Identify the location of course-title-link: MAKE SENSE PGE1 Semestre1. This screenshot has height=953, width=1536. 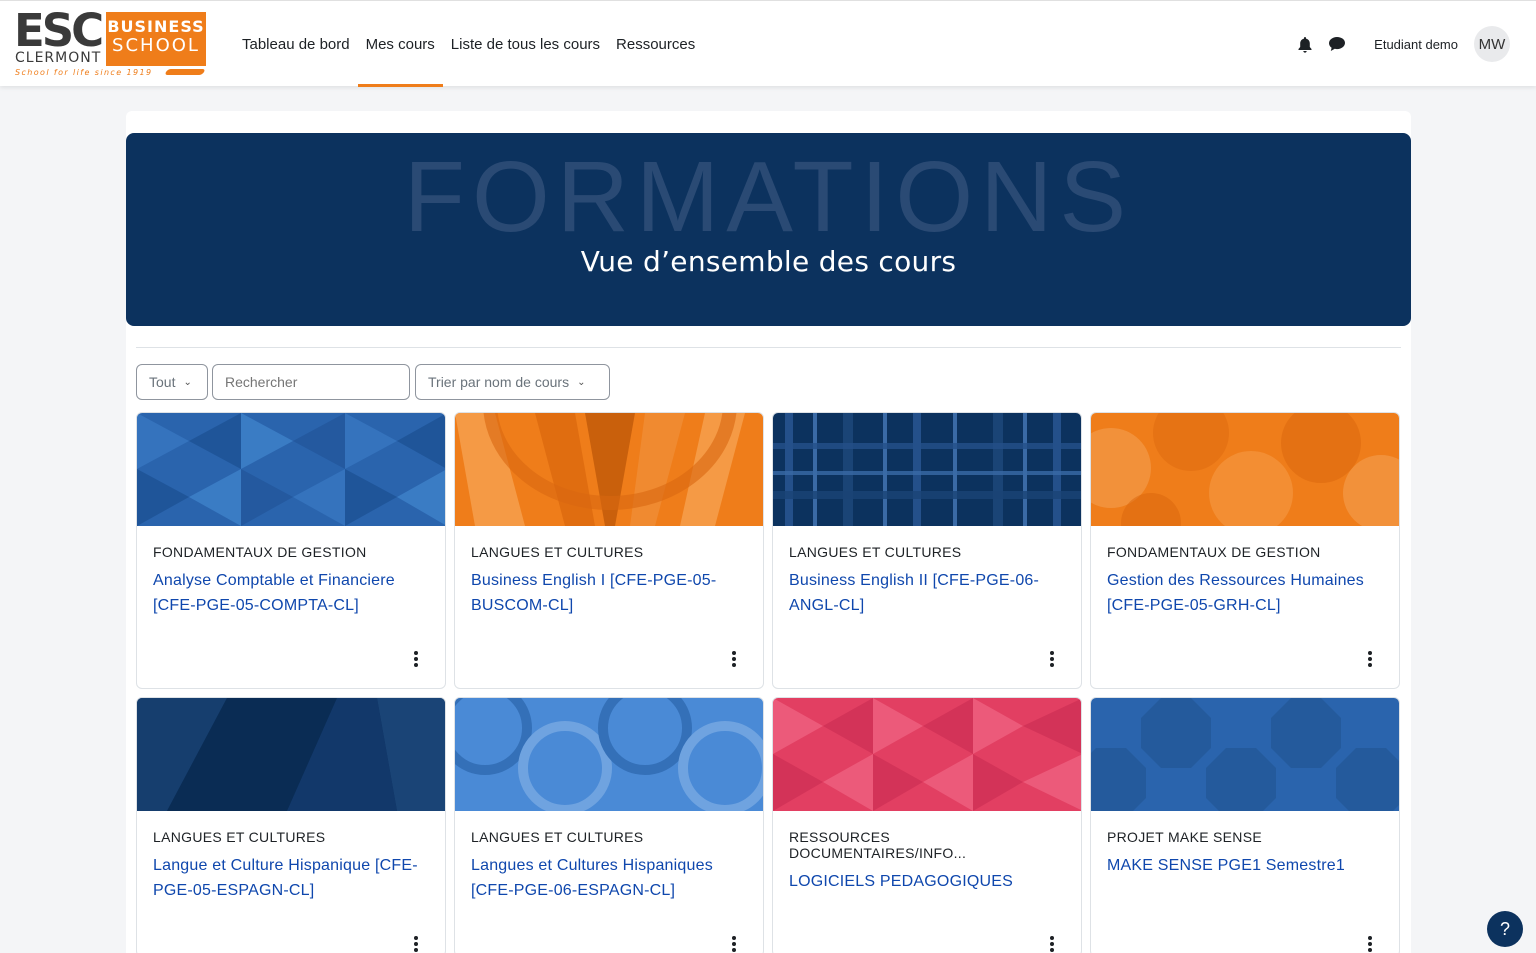
(1245, 865).